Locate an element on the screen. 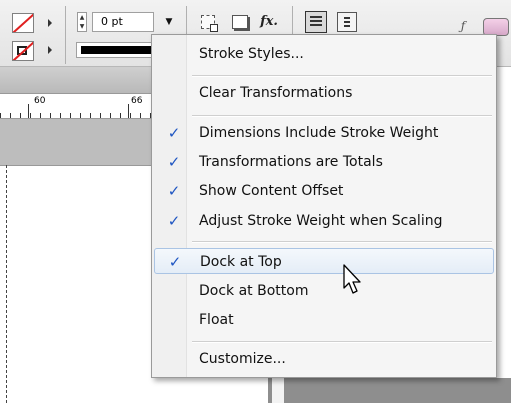  stroke-swatch-icon is located at coordinates (23, 51).